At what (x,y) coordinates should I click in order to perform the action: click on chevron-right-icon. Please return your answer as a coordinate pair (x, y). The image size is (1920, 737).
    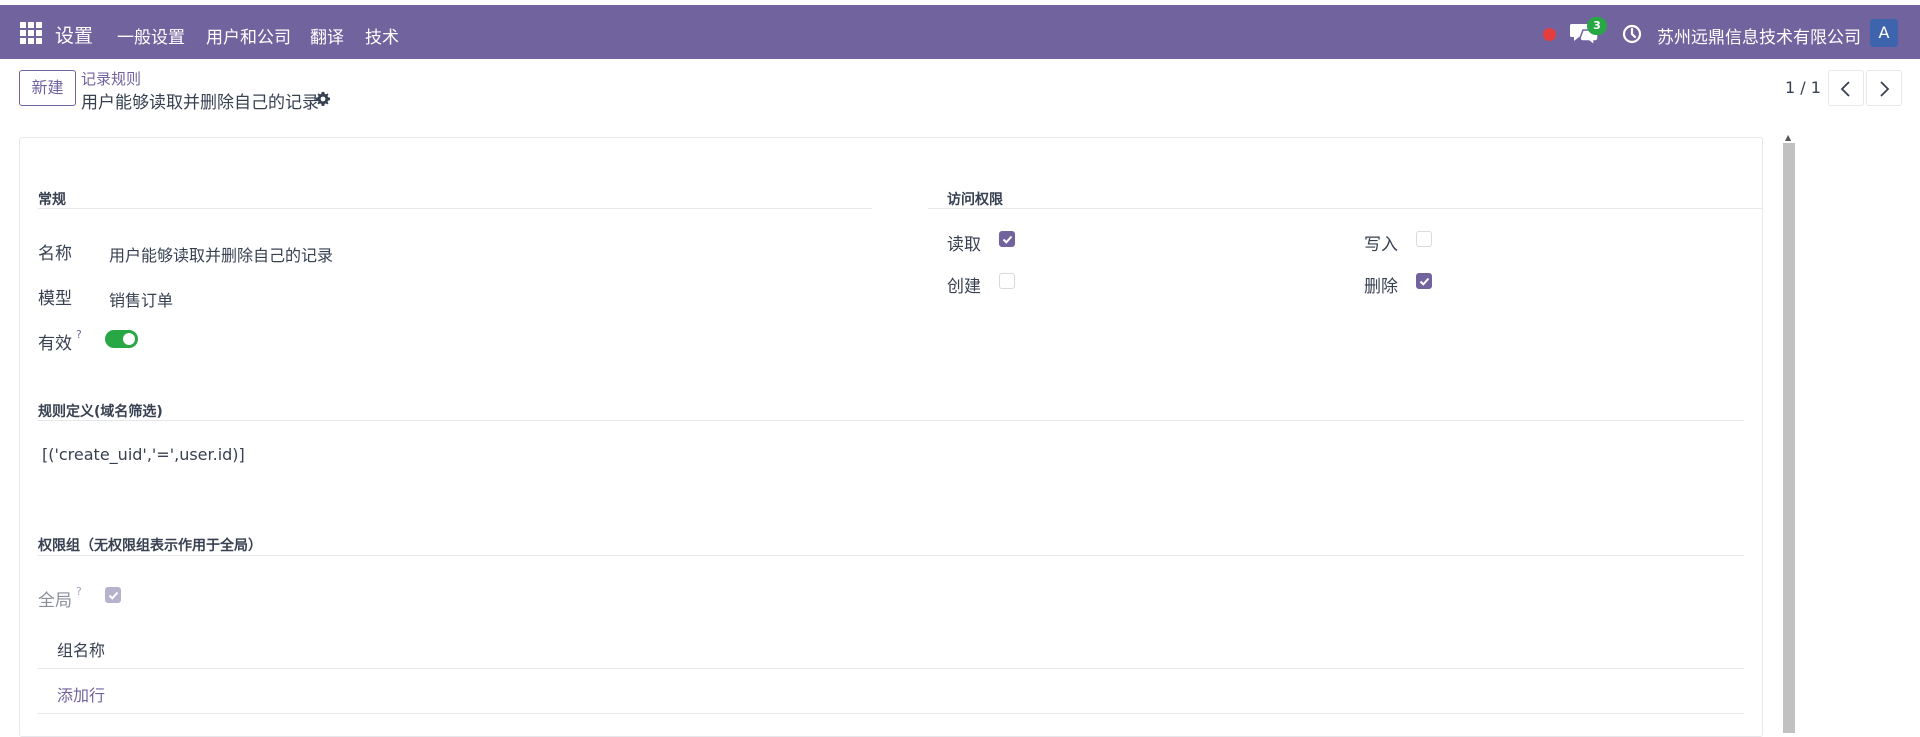
    Looking at the image, I should click on (1885, 89).